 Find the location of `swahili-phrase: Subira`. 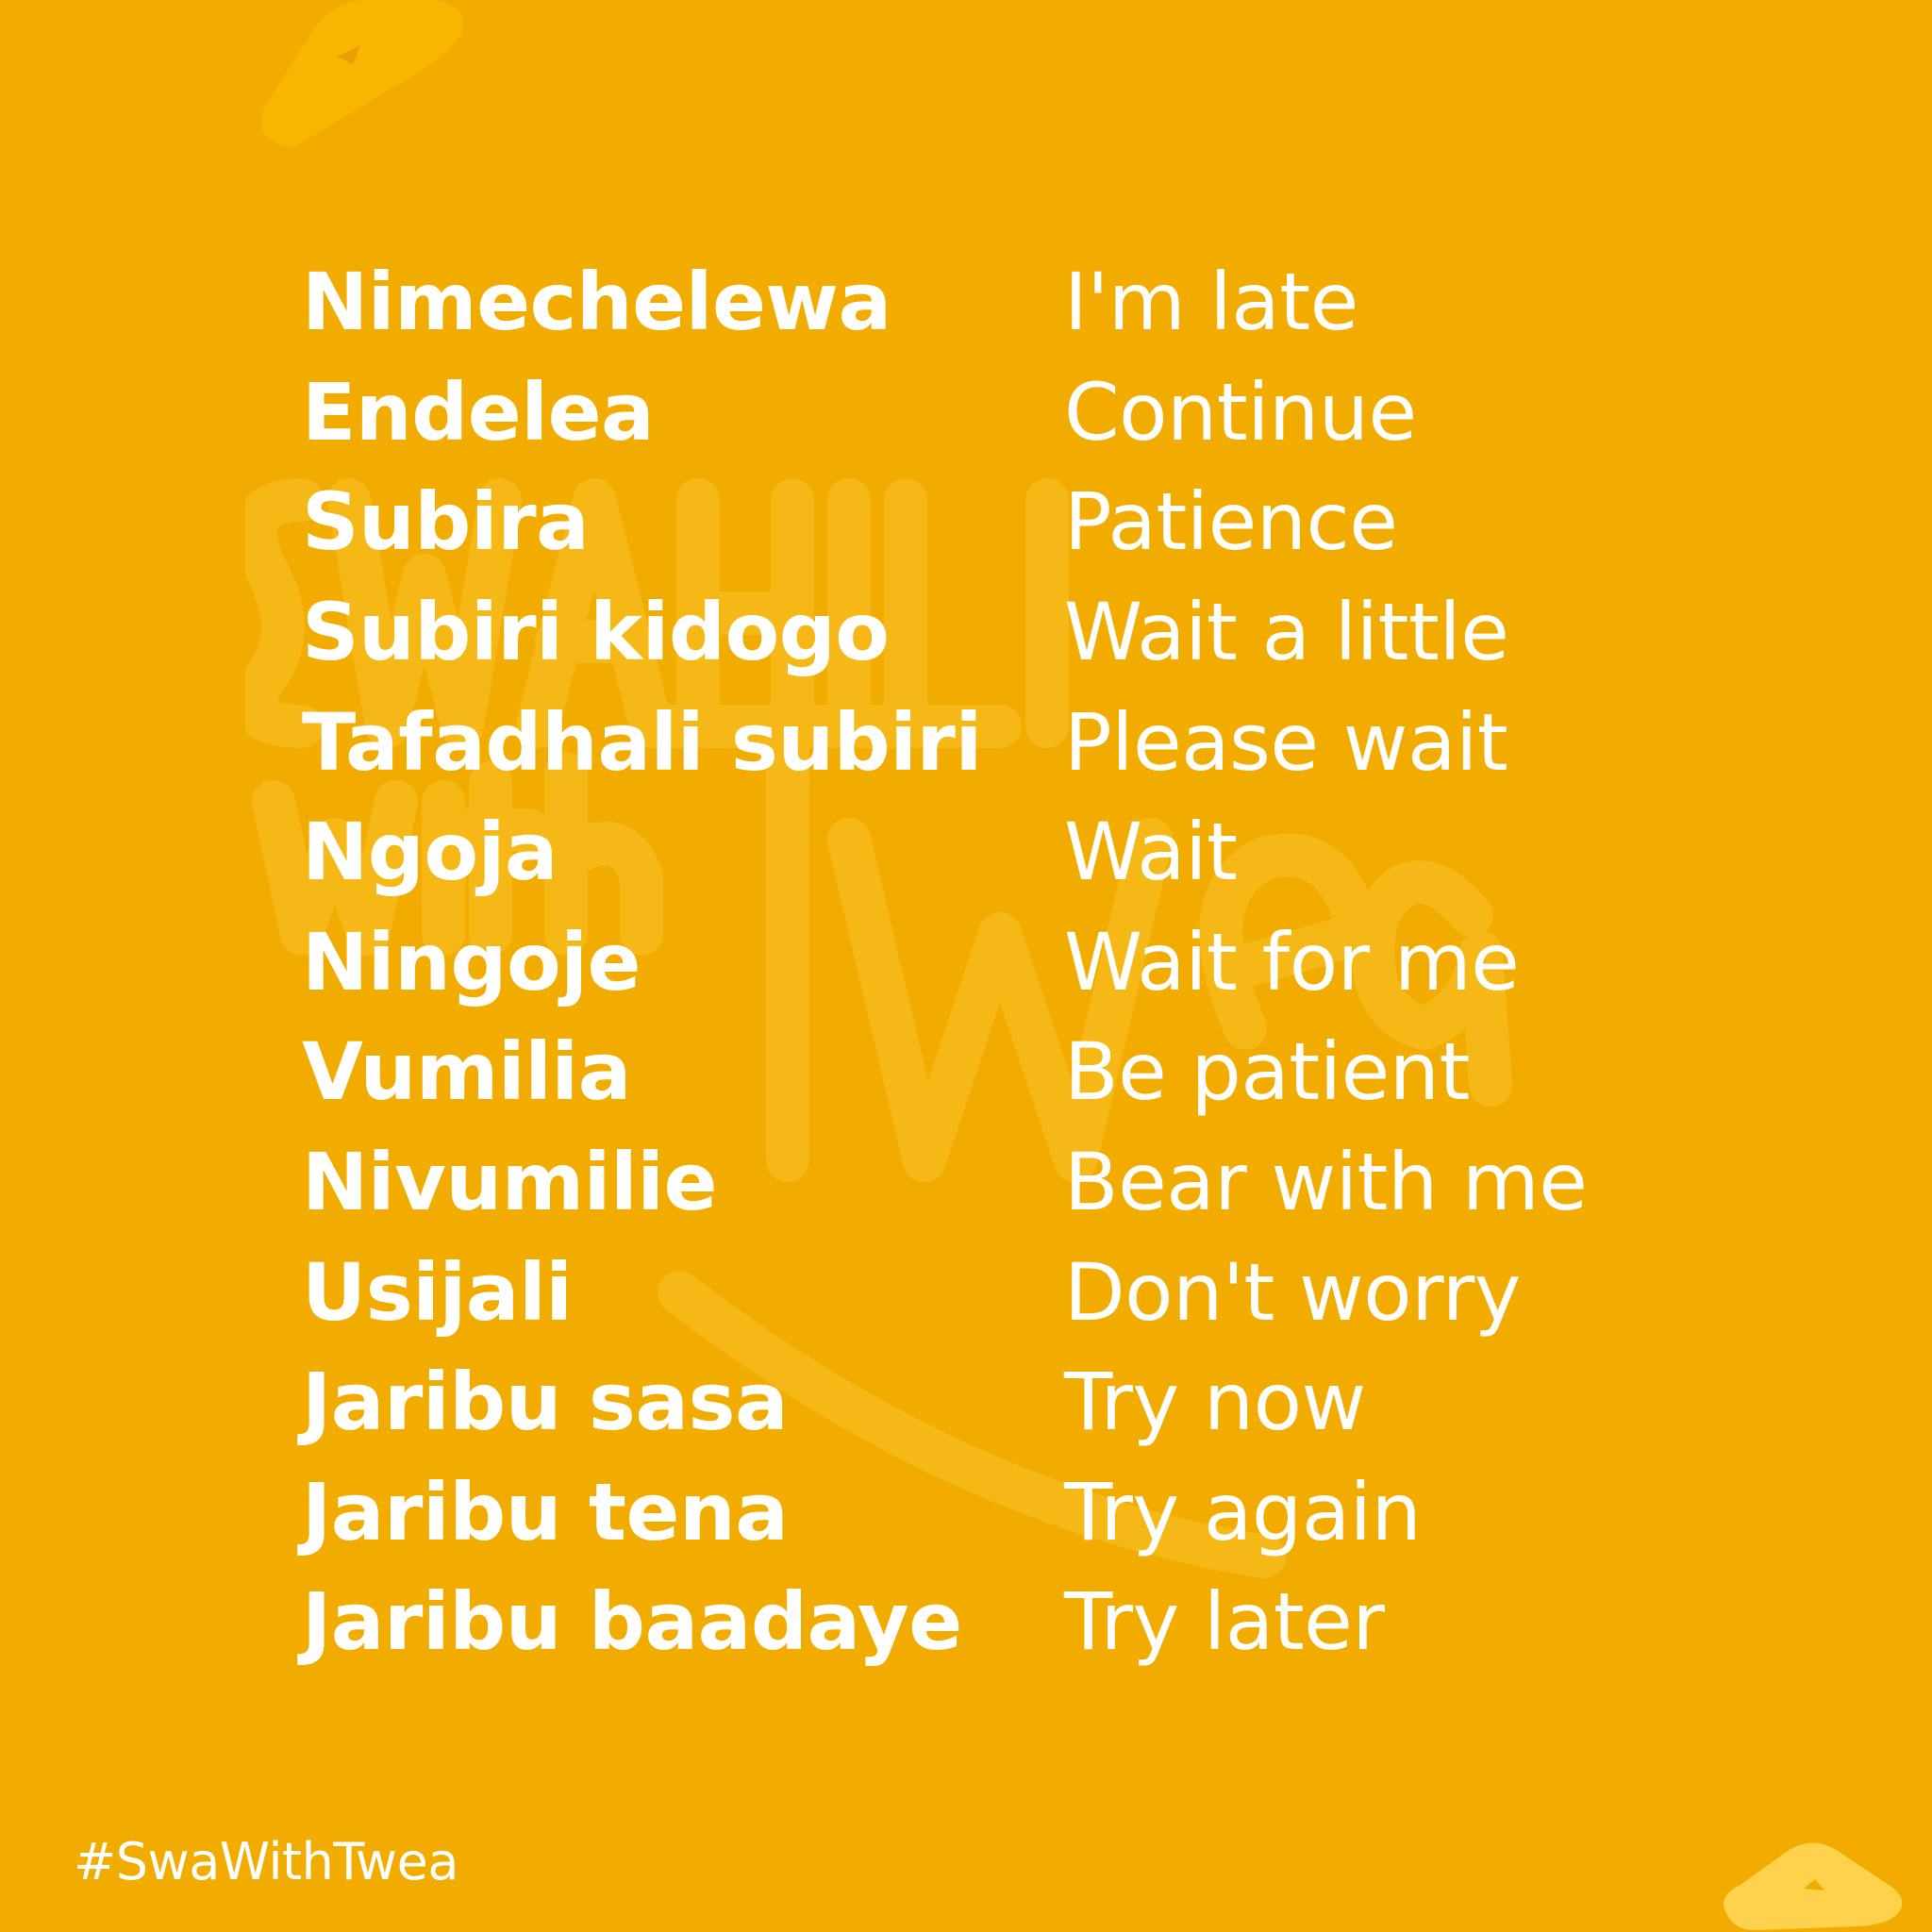

swahili-phrase: Subira is located at coordinates (446, 522).